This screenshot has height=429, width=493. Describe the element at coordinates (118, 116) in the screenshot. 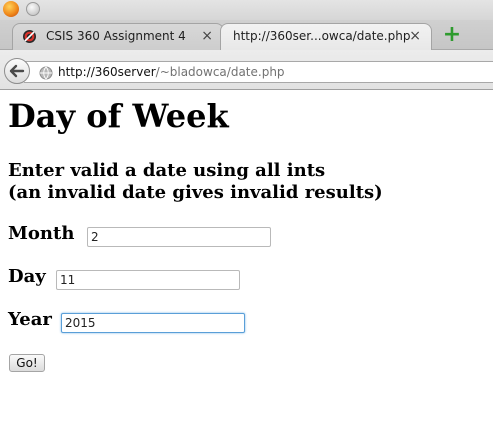

I see `page-title: Day of Week` at that location.